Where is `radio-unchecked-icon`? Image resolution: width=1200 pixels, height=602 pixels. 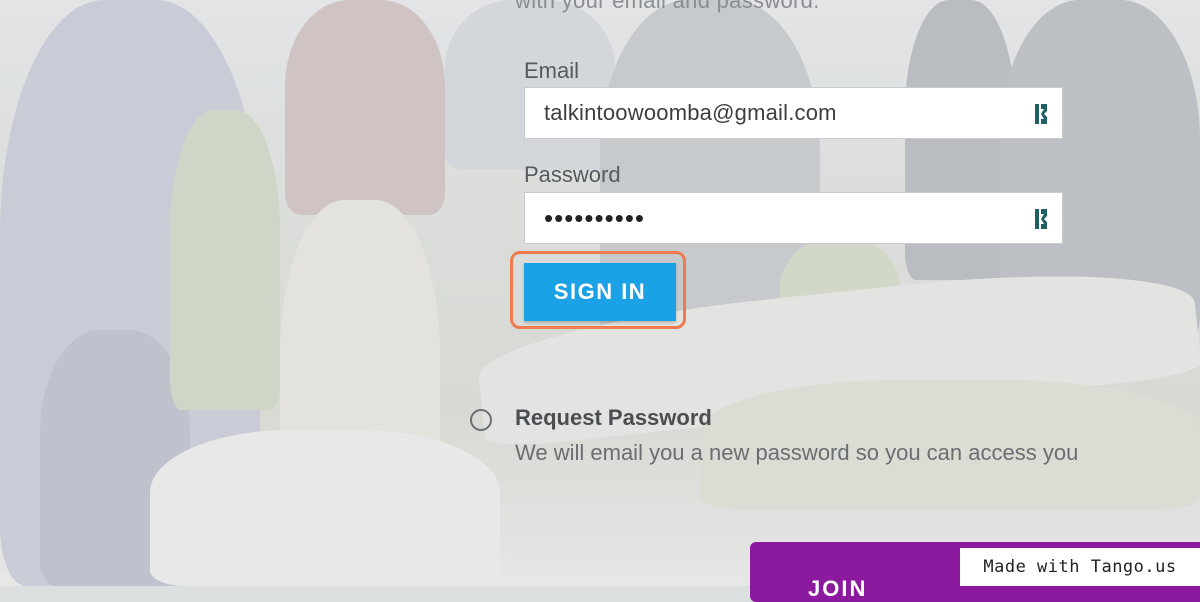
radio-unchecked-icon is located at coordinates (481, 420).